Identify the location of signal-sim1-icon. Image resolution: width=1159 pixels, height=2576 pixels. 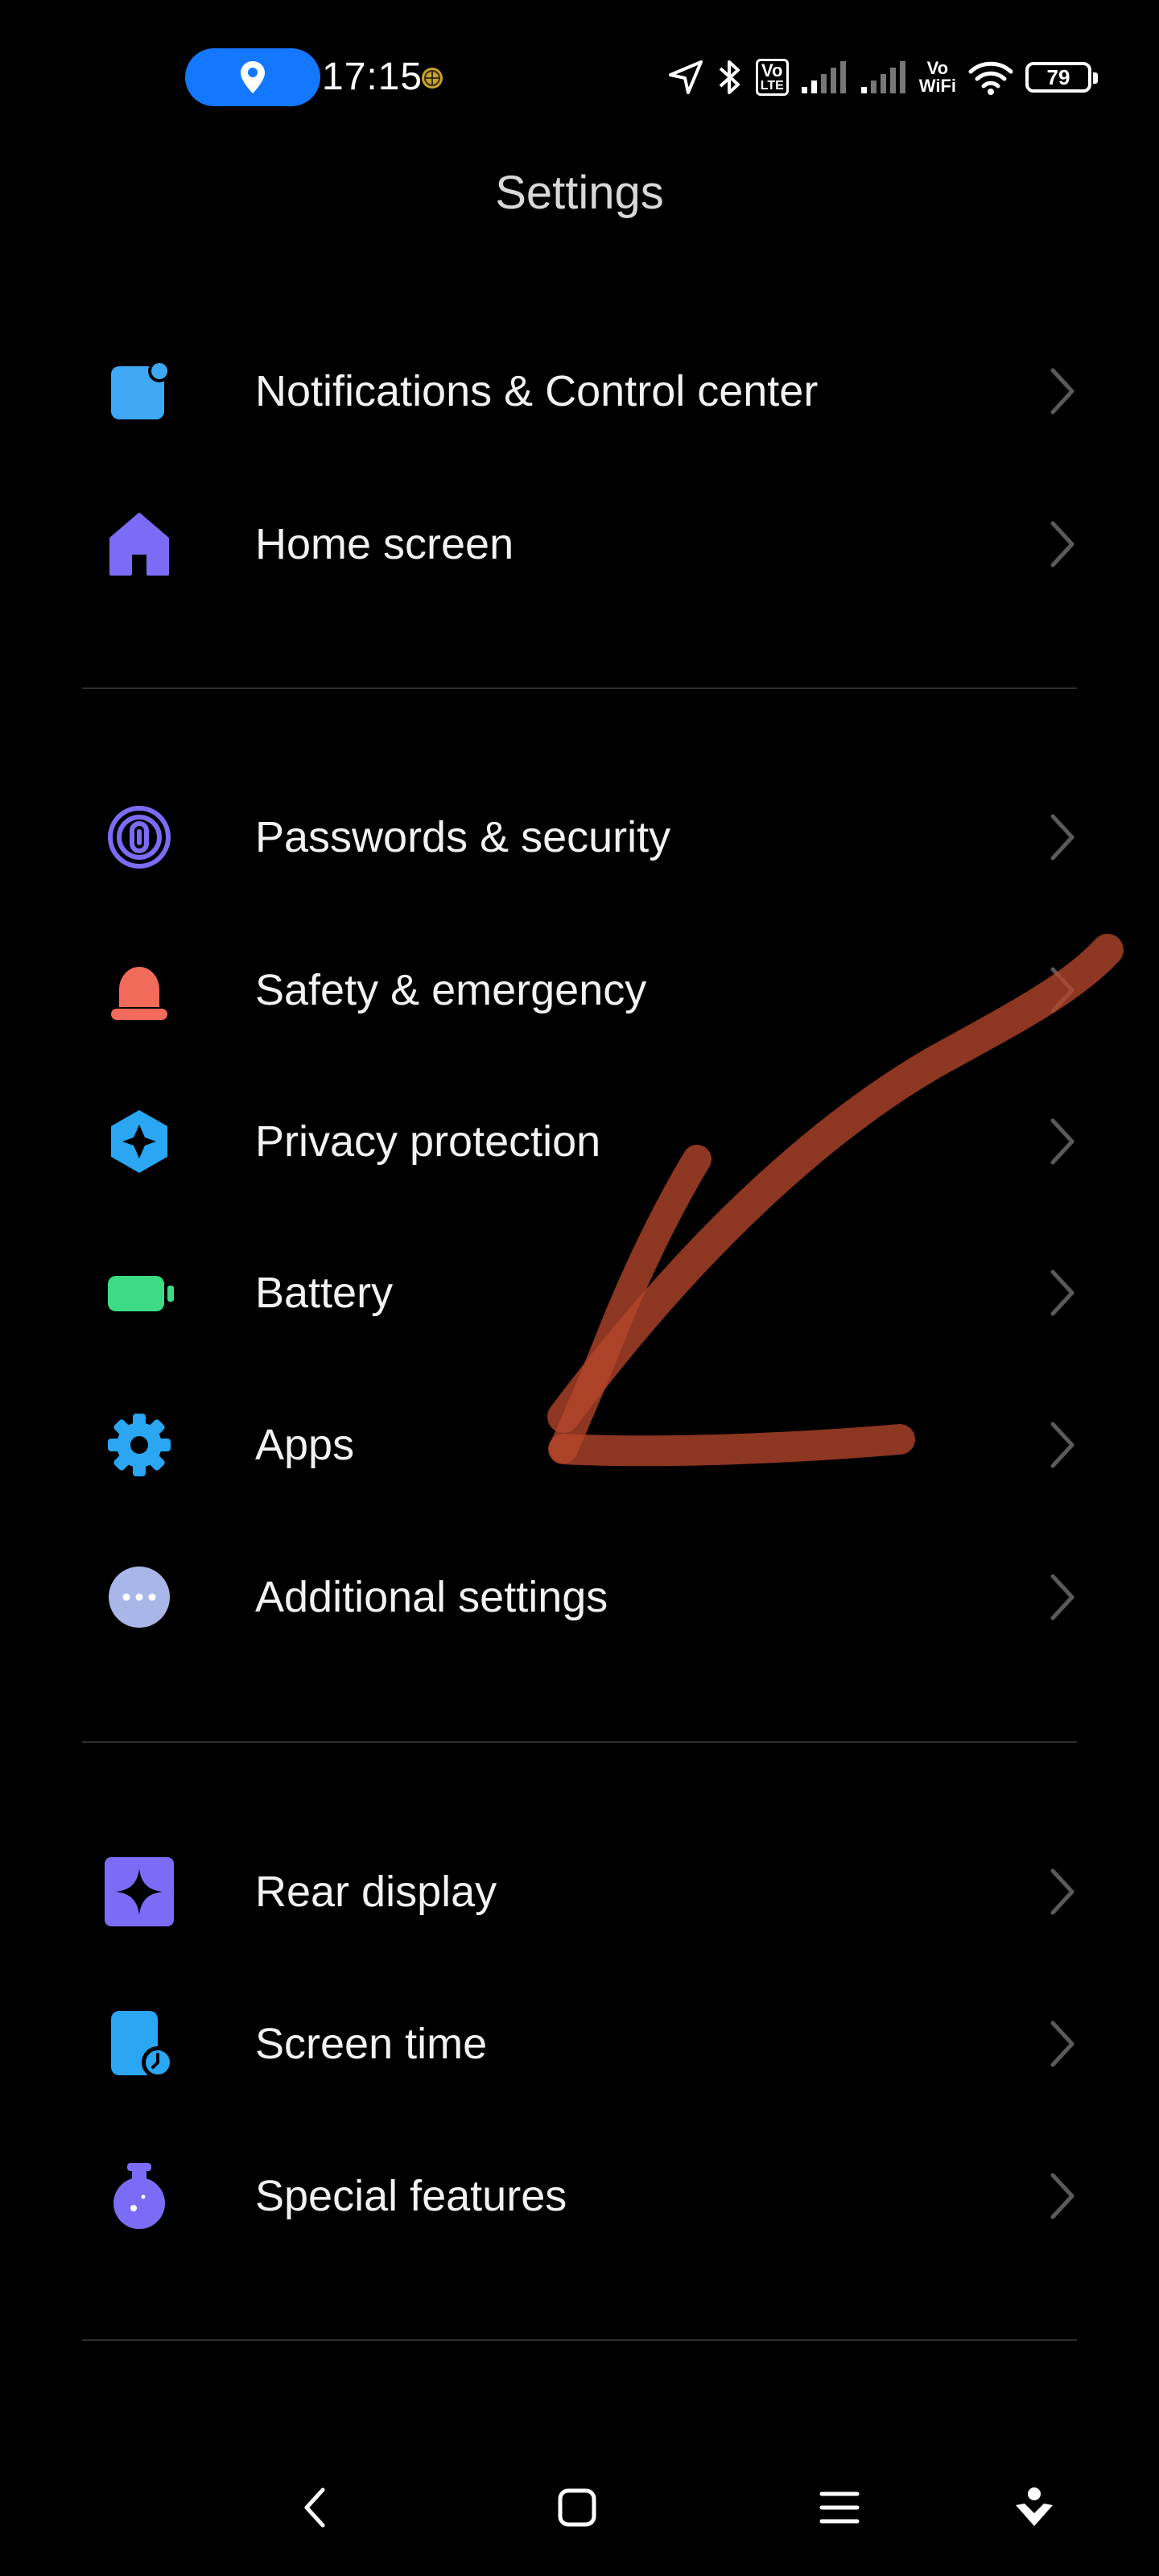
(823, 77).